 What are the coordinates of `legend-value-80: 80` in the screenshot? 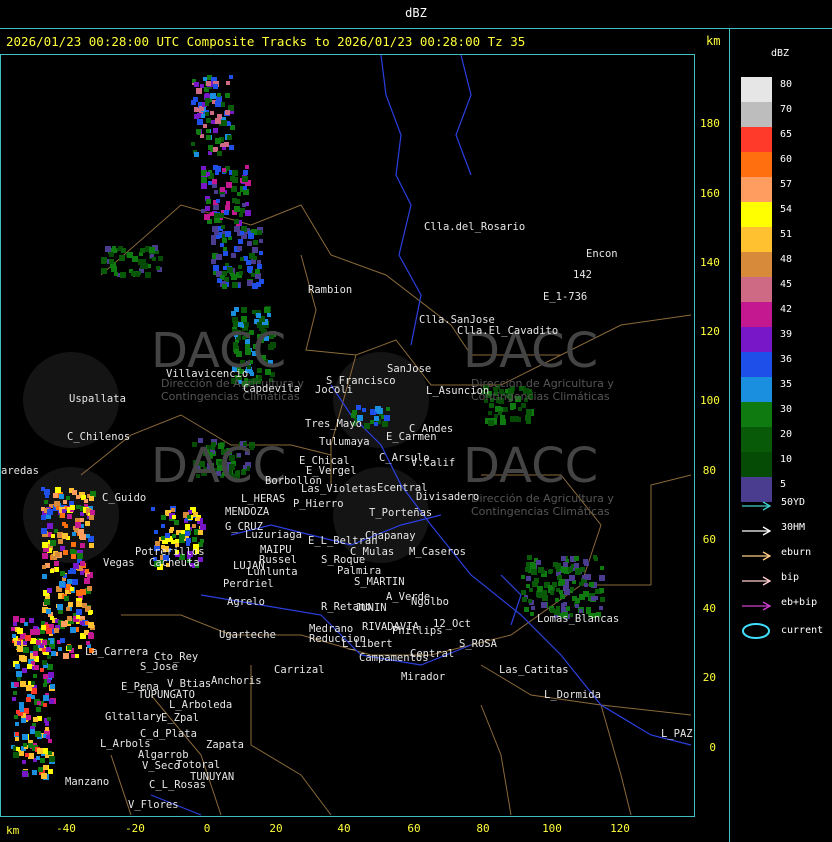 It's located at (786, 84).